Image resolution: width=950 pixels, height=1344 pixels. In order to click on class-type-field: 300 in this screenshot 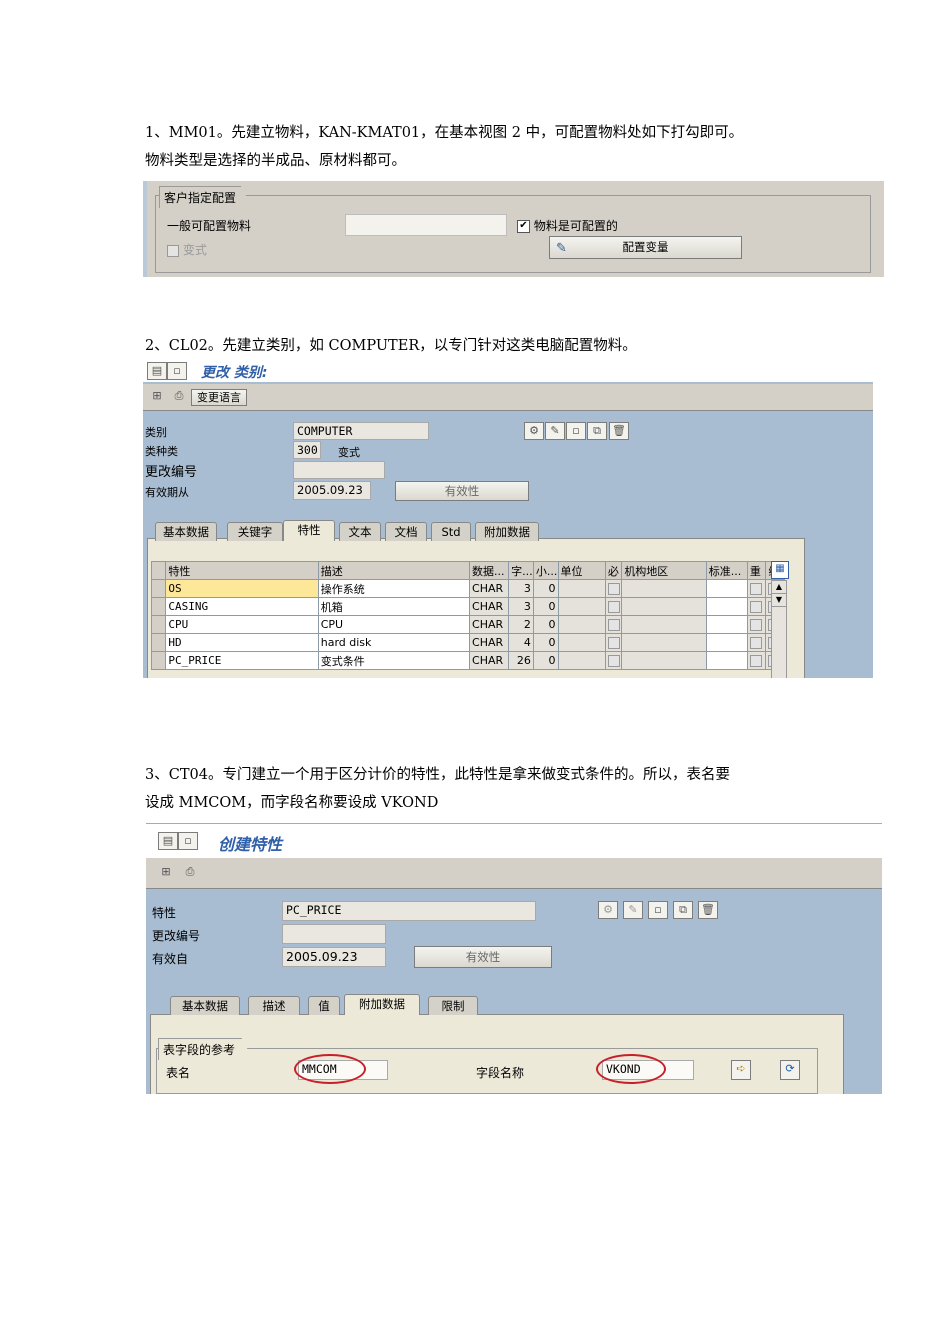, I will do `click(307, 450)`.